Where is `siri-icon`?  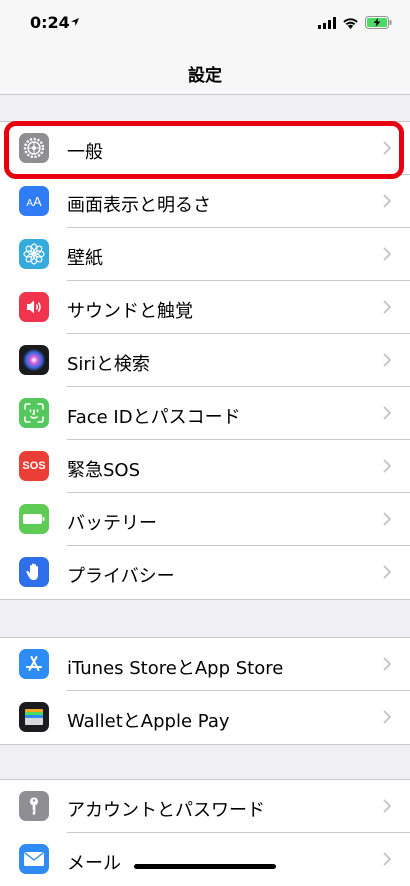
siri-icon is located at coordinates (34, 360).